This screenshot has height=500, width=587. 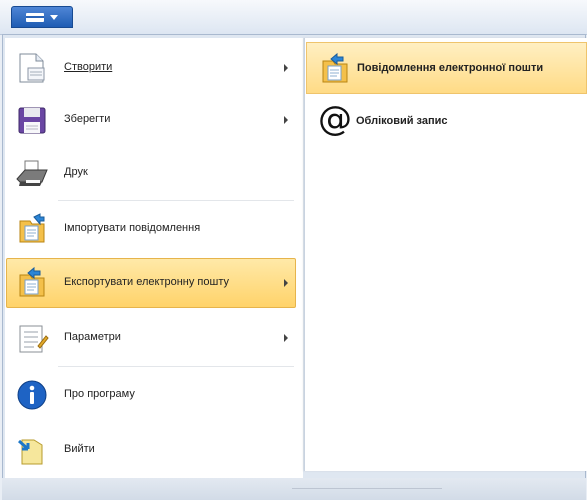 What do you see at coordinates (32, 283) in the screenshot?
I see `export-folder-icon` at bounding box center [32, 283].